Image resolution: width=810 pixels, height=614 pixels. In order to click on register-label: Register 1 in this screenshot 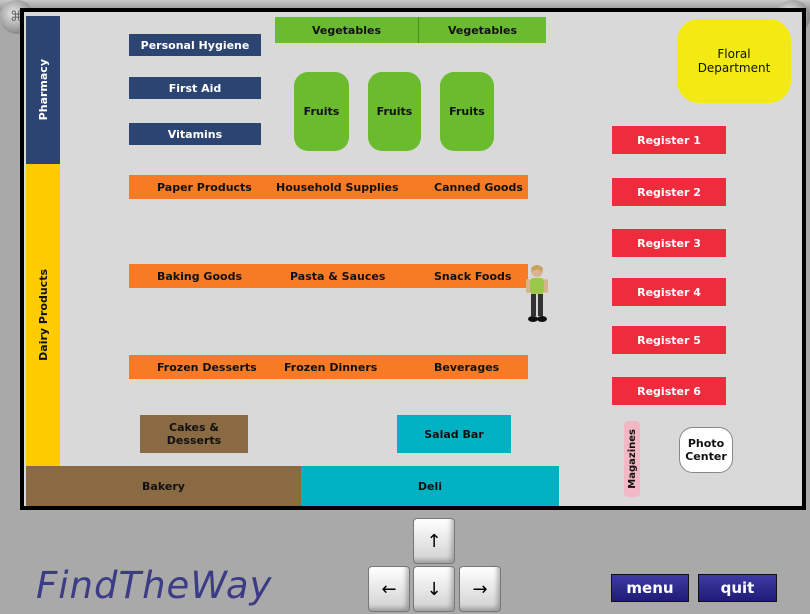, I will do `click(669, 140)`.